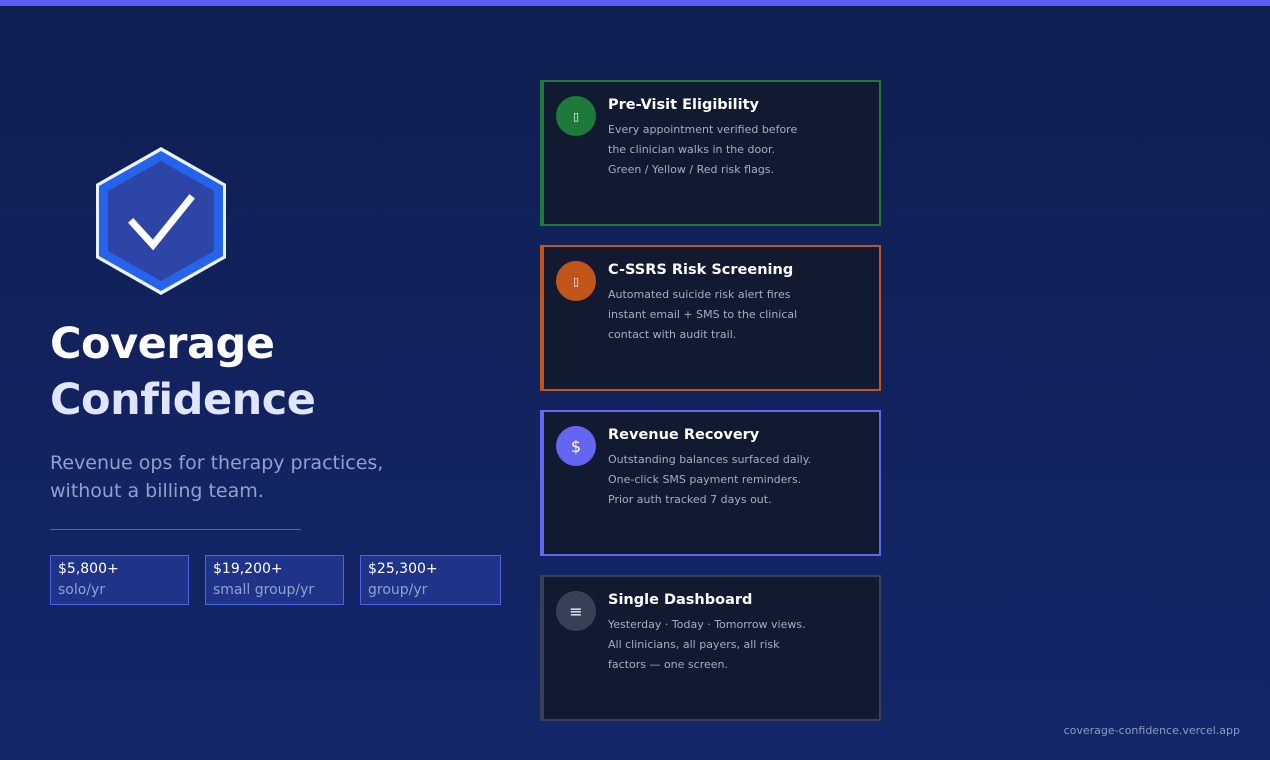 The width and height of the screenshot is (1270, 760). Describe the element at coordinates (680, 600) in the screenshot. I see `feature-title: Single Dashboard` at that location.